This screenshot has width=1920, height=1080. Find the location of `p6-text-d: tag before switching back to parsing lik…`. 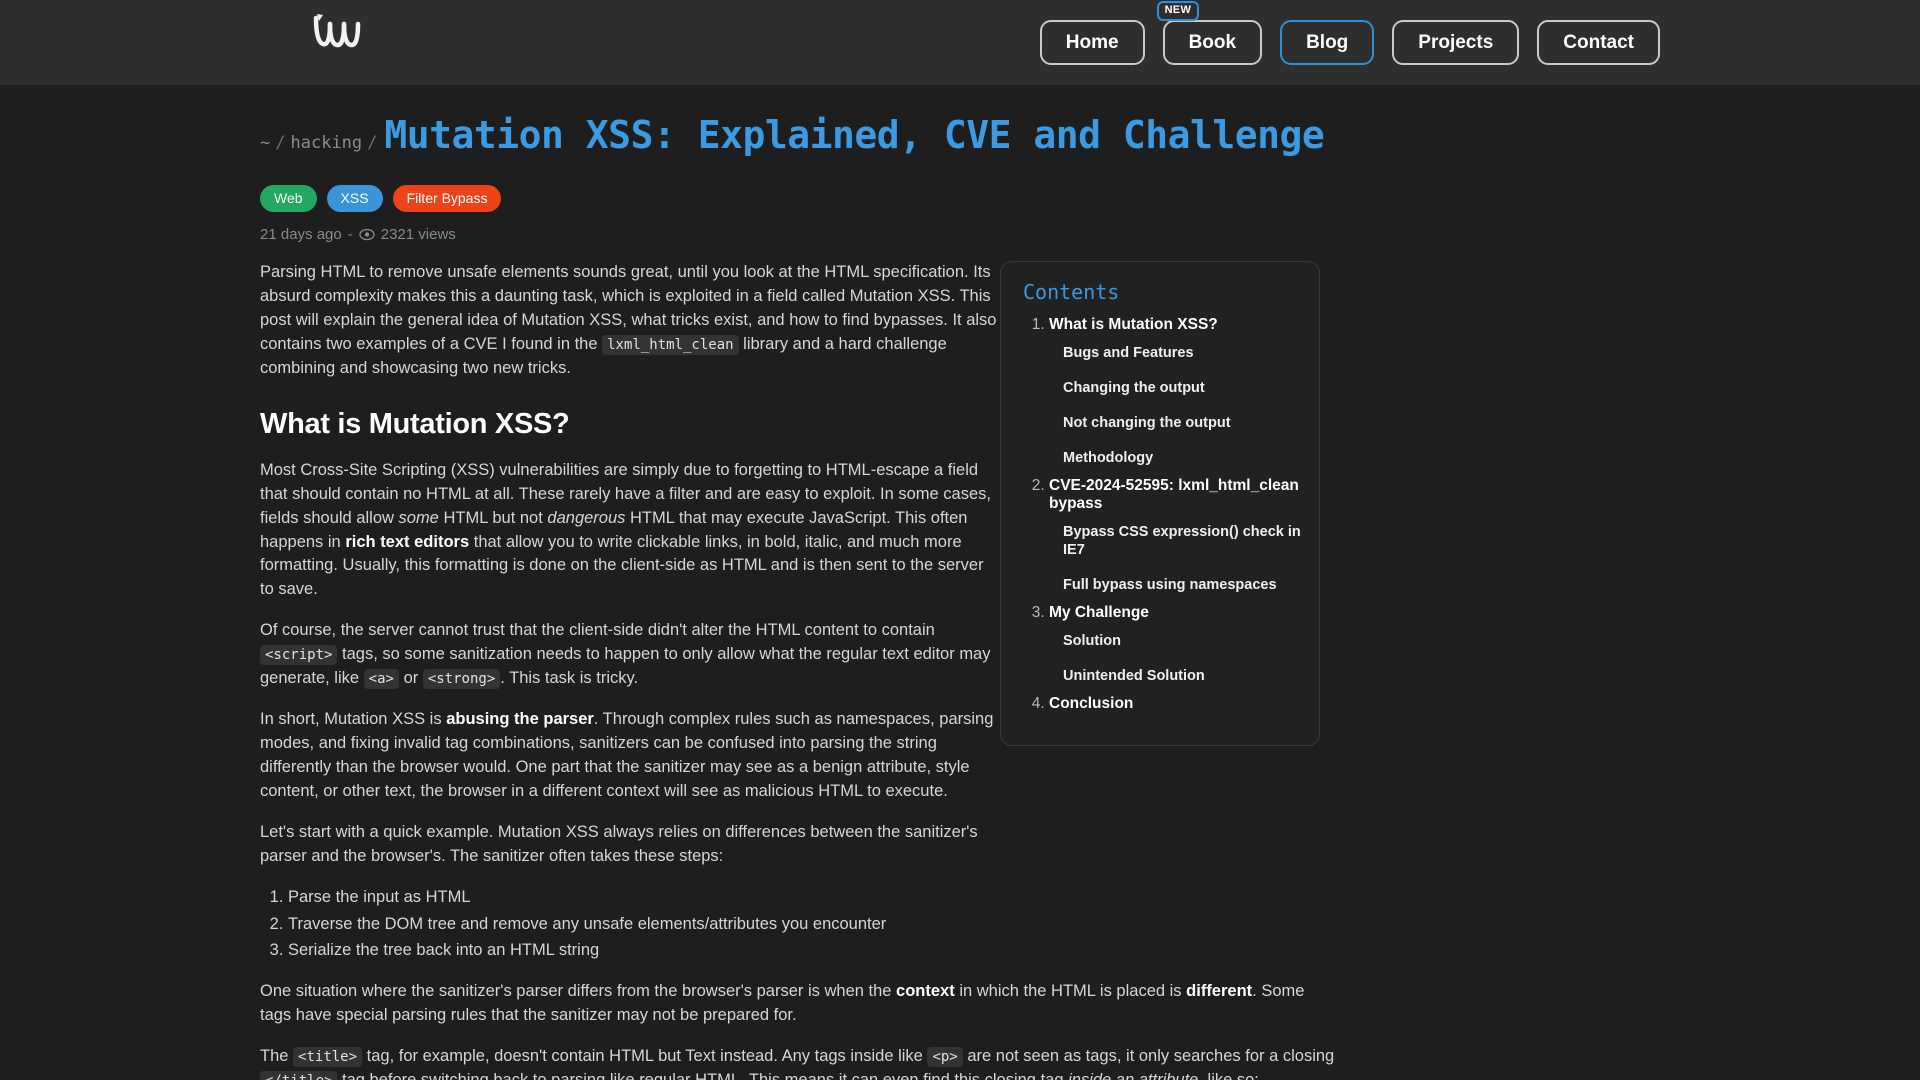

p6-text-d: tag before switching back to parsing lik… is located at coordinates (702, 1075).